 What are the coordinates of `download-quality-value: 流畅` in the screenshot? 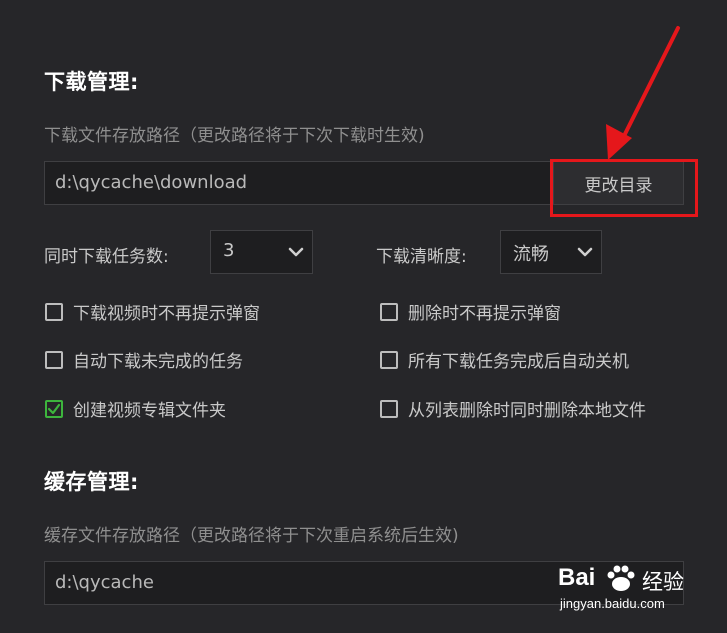 It's located at (531, 254).